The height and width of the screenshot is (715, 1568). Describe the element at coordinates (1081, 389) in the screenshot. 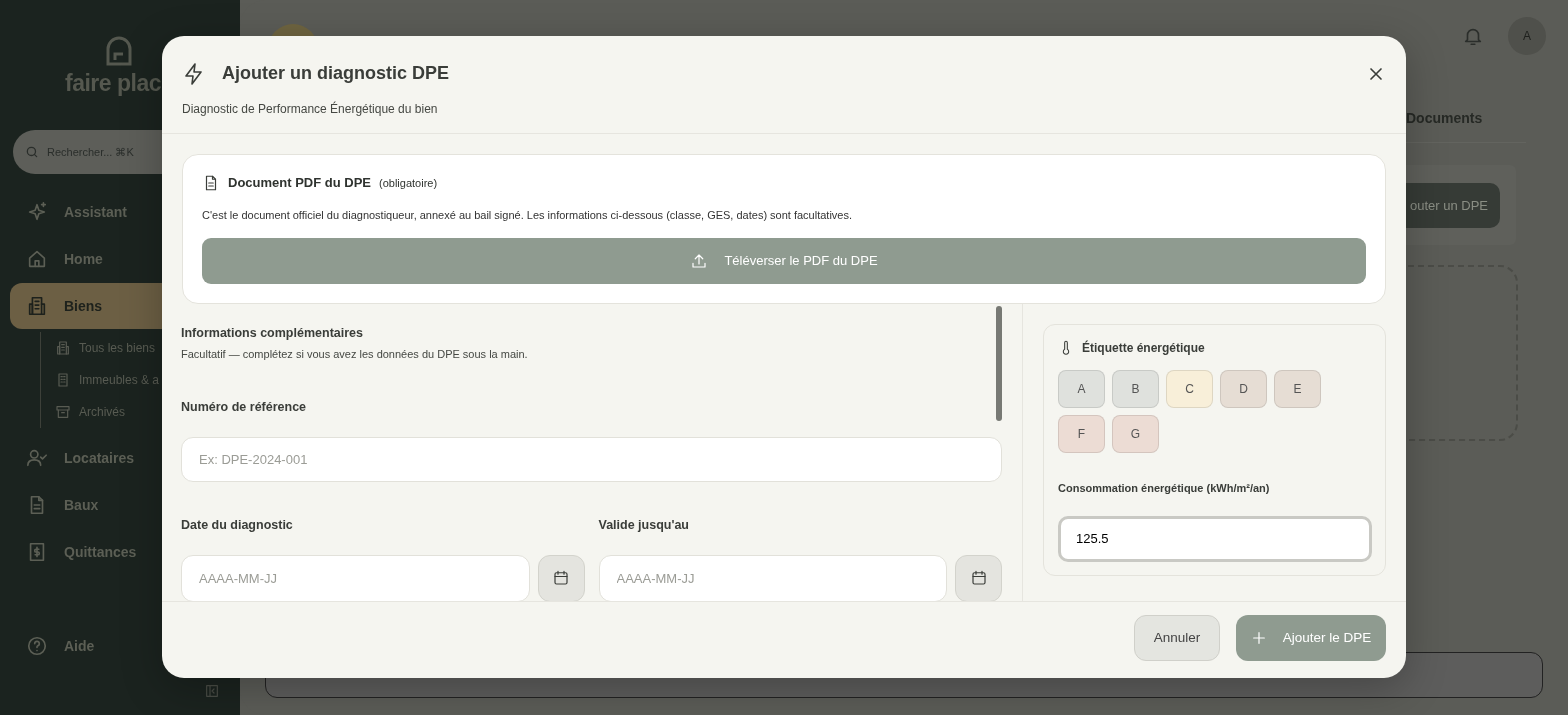

I see `energy-class-button: A` at that location.